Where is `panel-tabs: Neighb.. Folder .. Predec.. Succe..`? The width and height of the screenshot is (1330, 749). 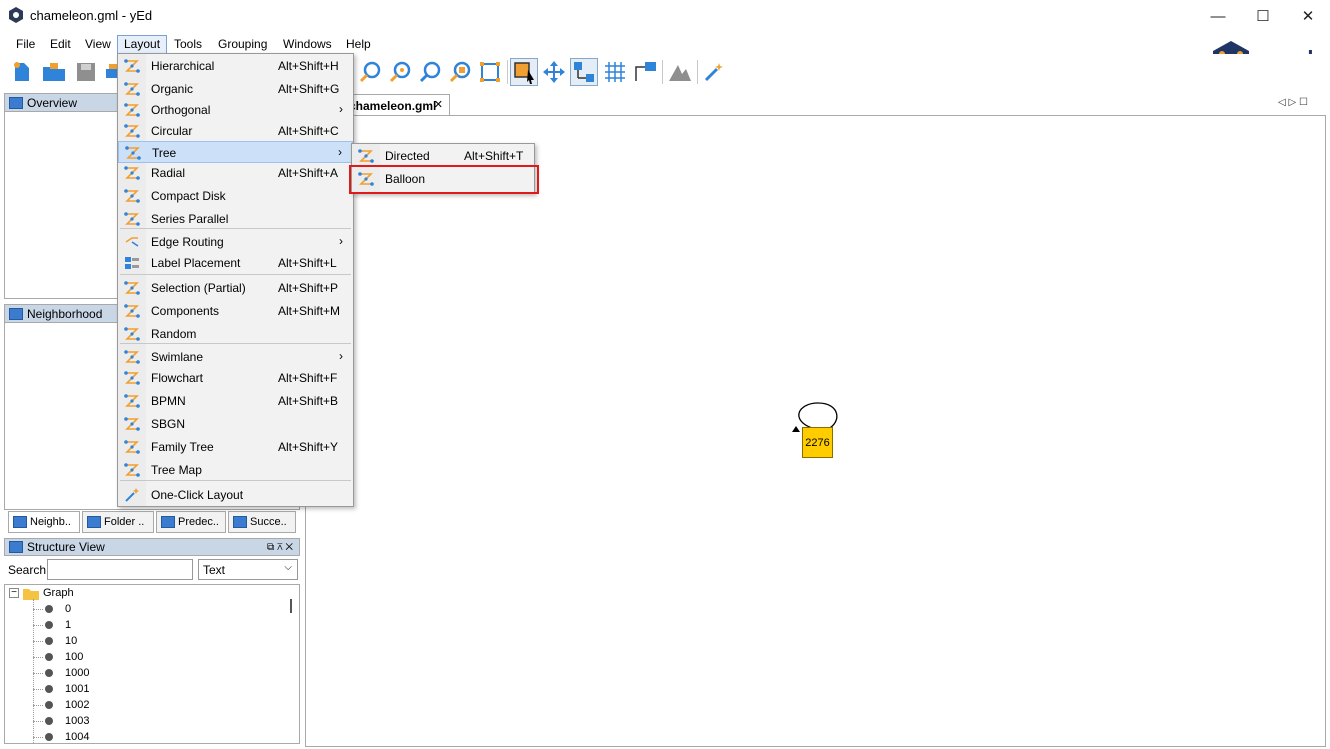
panel-tabs: Neighb.. Folder .. Predec.. Succe.. is located at coordinates (152, 522).